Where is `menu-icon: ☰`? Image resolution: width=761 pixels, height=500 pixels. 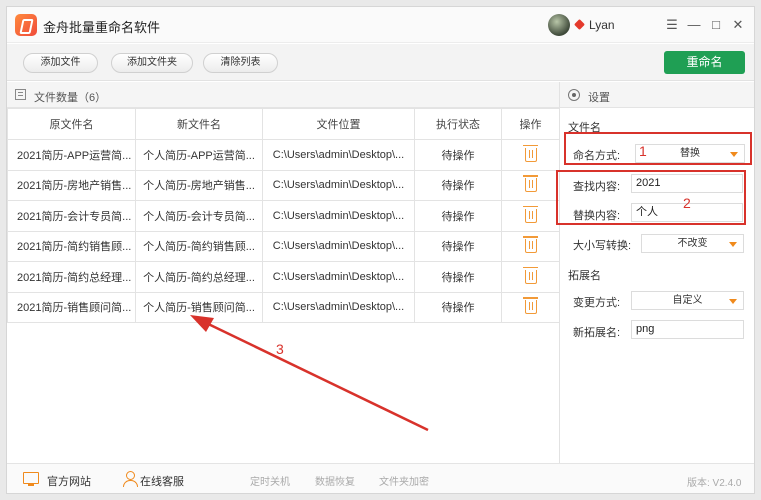 menu-icon: ☰ is located at coordinates (672, 25).